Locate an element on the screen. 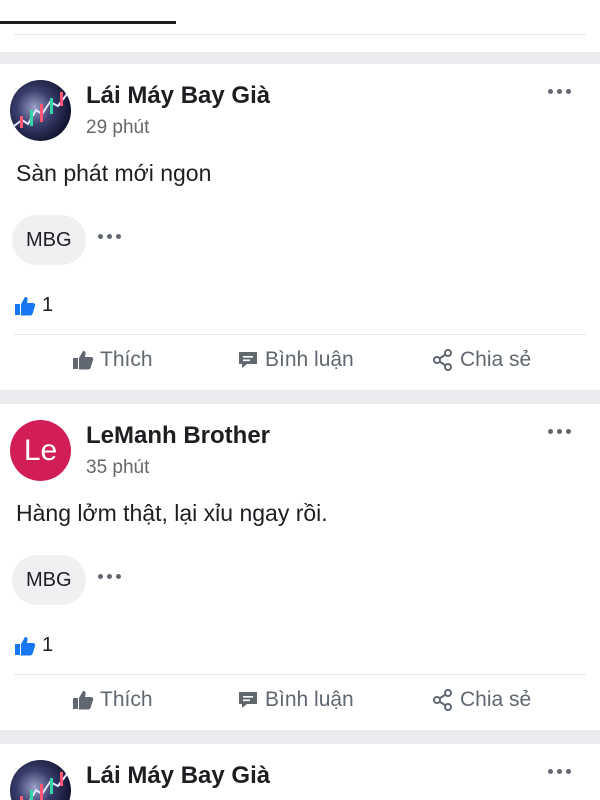  author-name: LeManh Brother is located at coordinates (178, 436).